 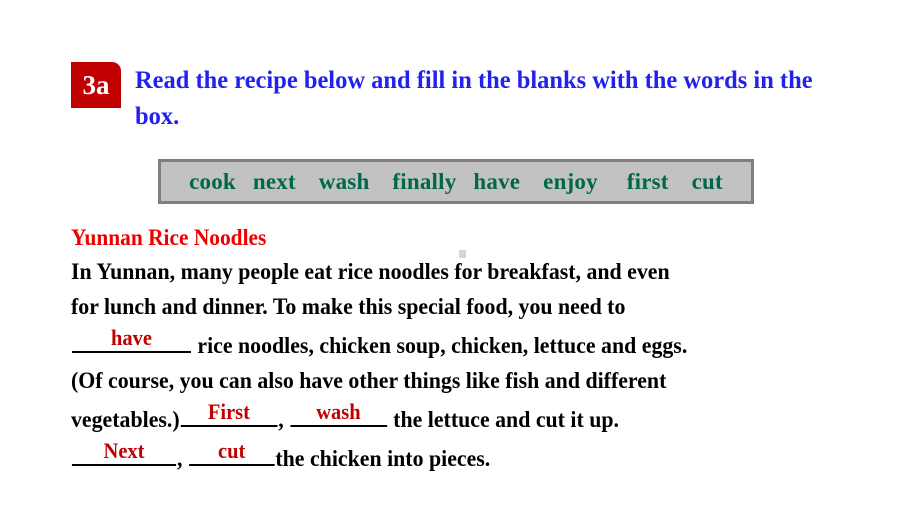 What do you see at coordinates (169, 237) in the screenshot?
I see `recipe-title: Yunnan Rice Noodles` at bounding box center [169, 237].